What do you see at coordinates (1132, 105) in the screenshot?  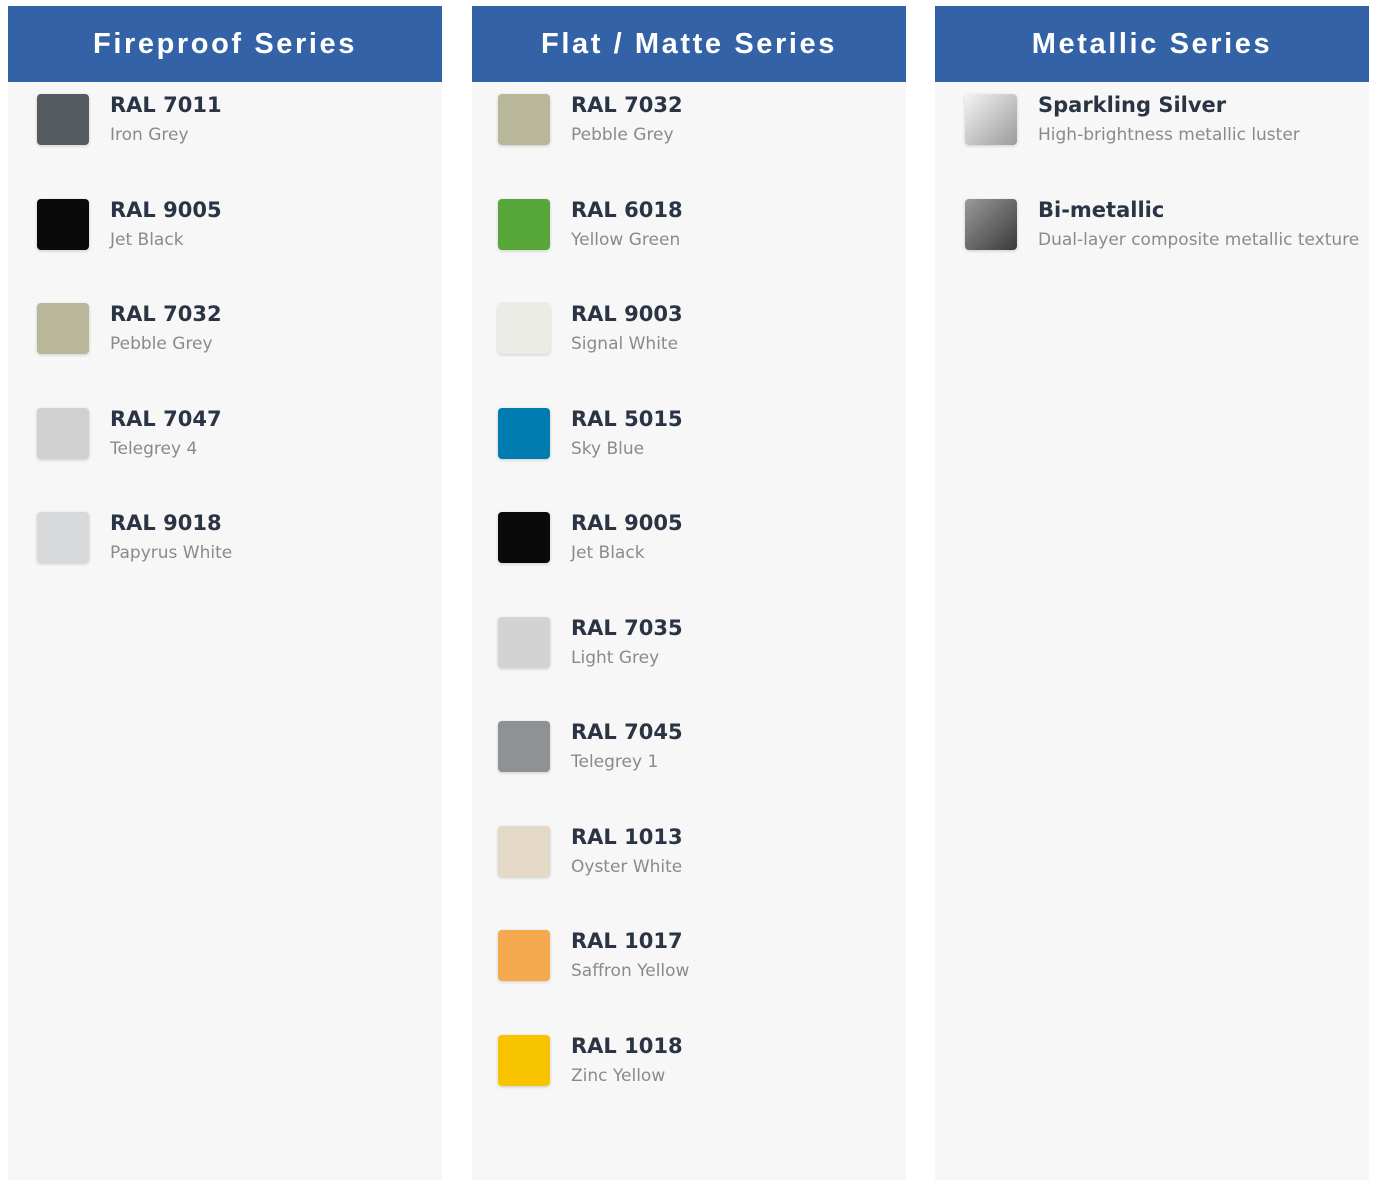 I see `color-code: Sparkling Silver` at bounding box center [1132, 105].